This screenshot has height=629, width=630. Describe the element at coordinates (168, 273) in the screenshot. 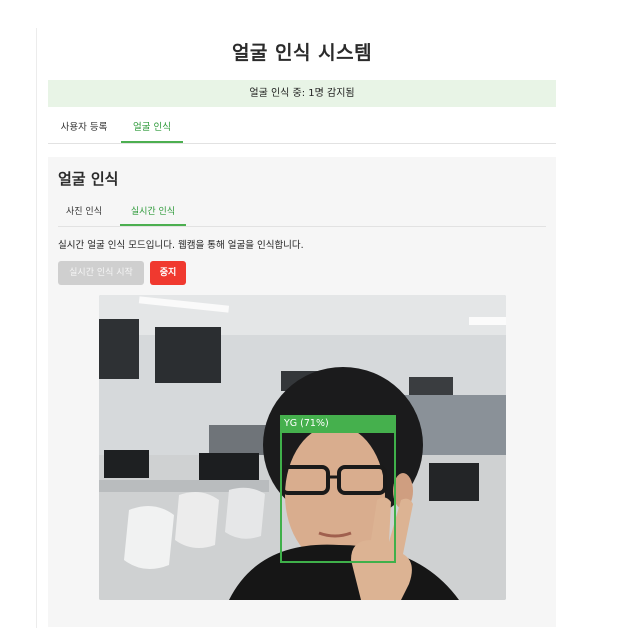

I see `stop-button: 중지` at that location.